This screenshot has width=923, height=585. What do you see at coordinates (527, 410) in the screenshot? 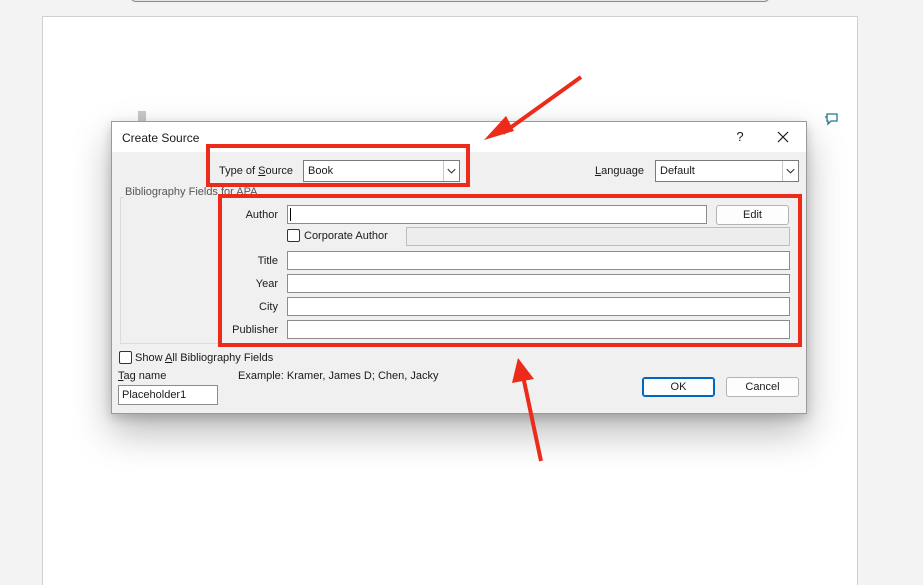
I see `arrow-to-fields` at bounding box center [527, 410].